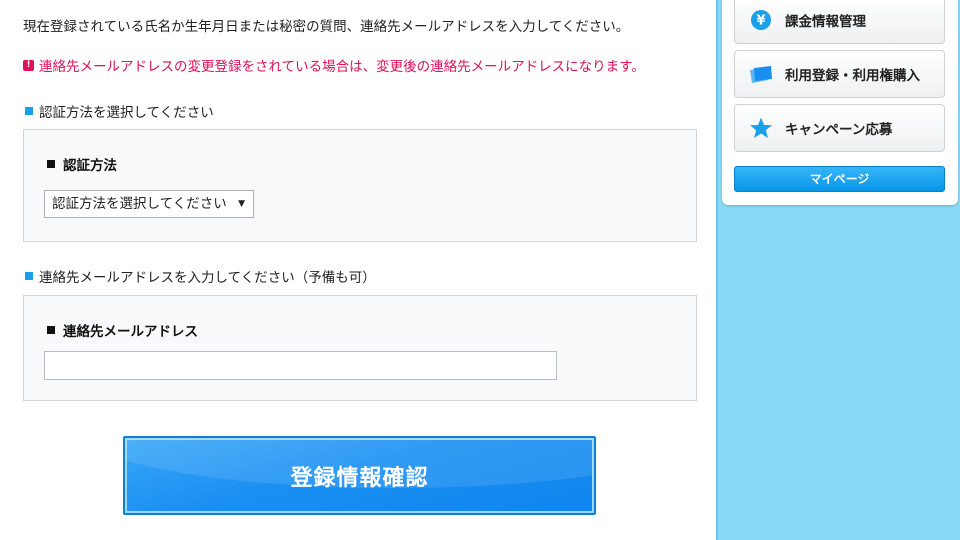 The height and width of the screenshot is (540, 960). What do you see at coordinates (360, 185) in the screenshot?
I see `auth-method-panel: 認証方法 認証方法を選択してください ▼` at bounding box center [360, 185].